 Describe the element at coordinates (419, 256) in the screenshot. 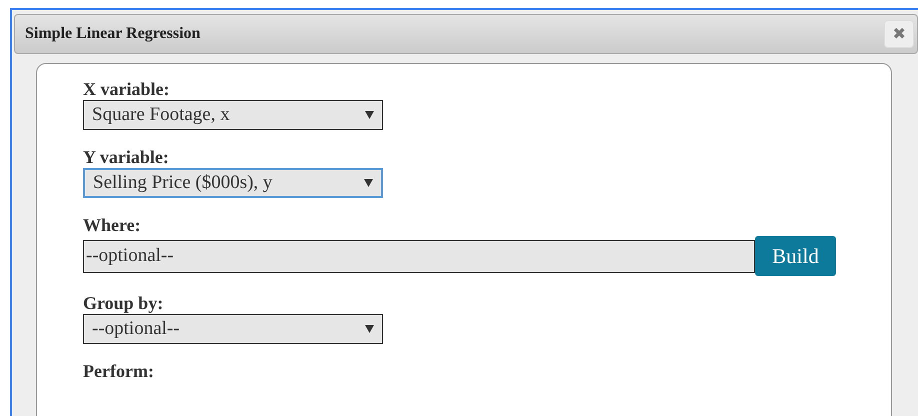

I see `where-input: --optional--` at that location.